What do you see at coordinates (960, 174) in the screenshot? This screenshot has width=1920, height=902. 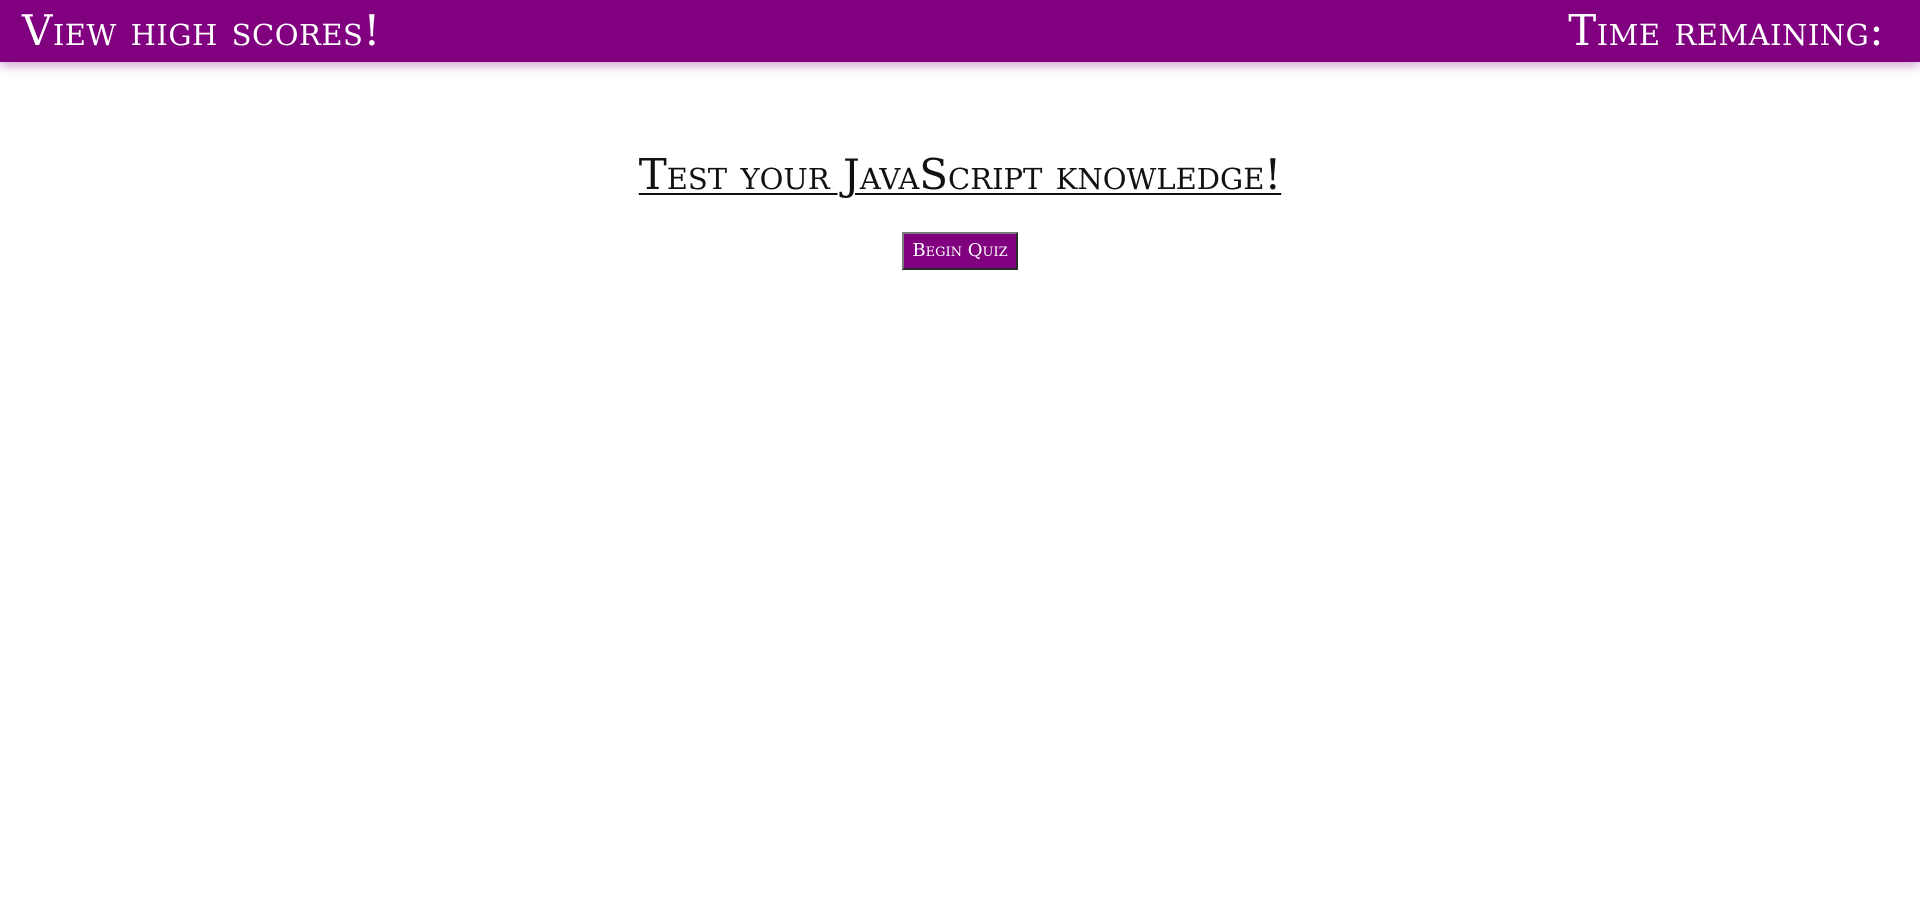 I see `page-title: Test your JavaScript knowledge!` at bounding box center [960, 174].